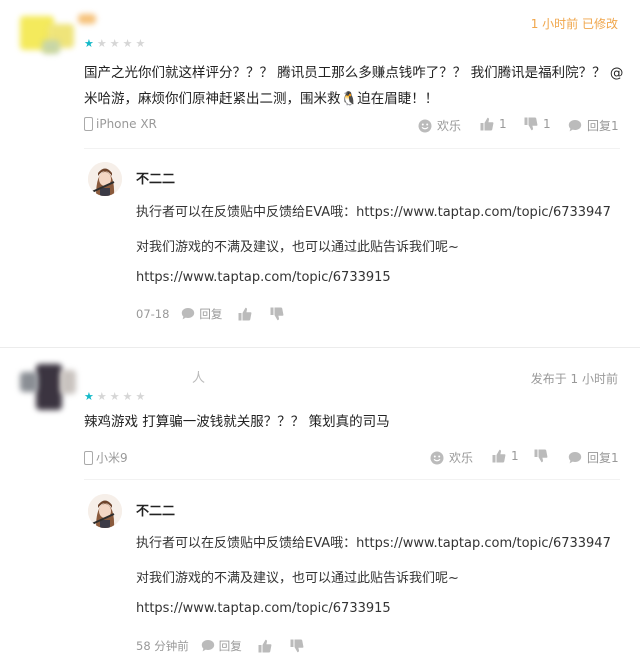  I want to click on reply-meta: 07-18 回复, so click(210, 314).